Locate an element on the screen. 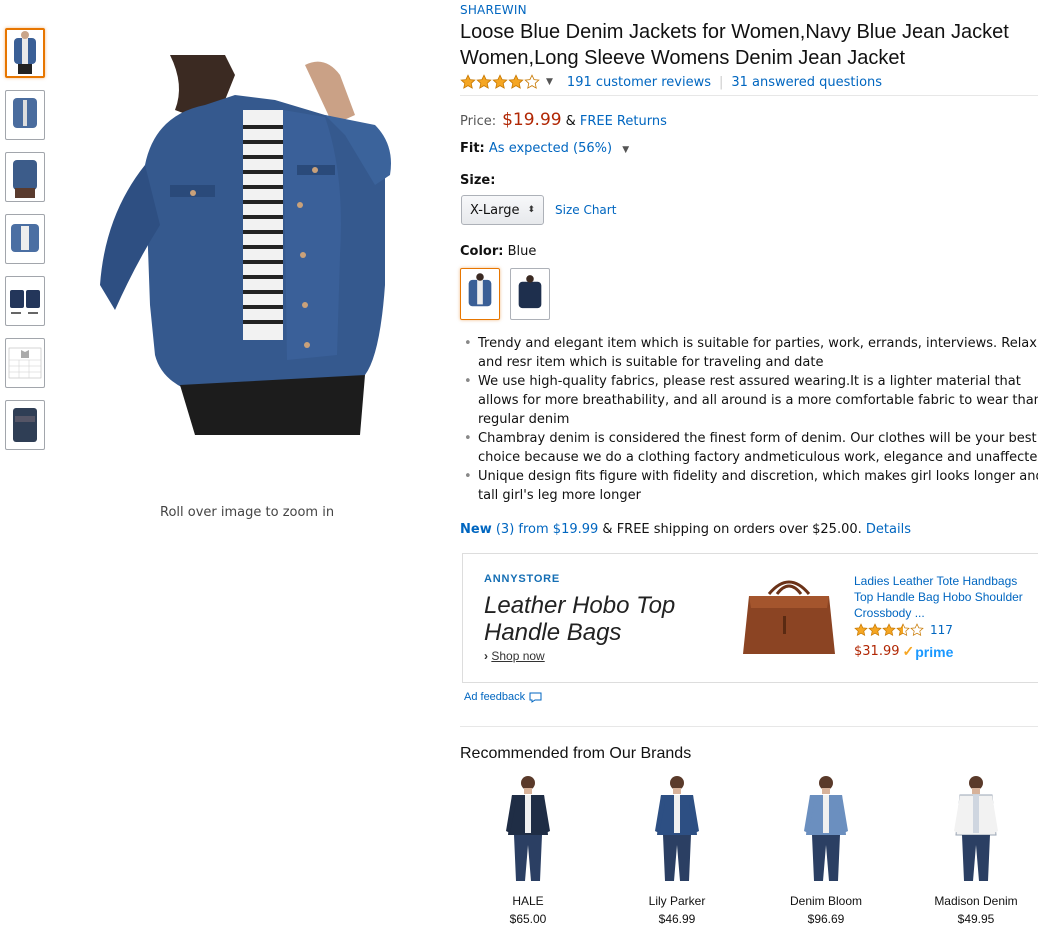 This screenshot has width=1038, height=937. thumbnail-size-chart is located at coordinates (25, 363).